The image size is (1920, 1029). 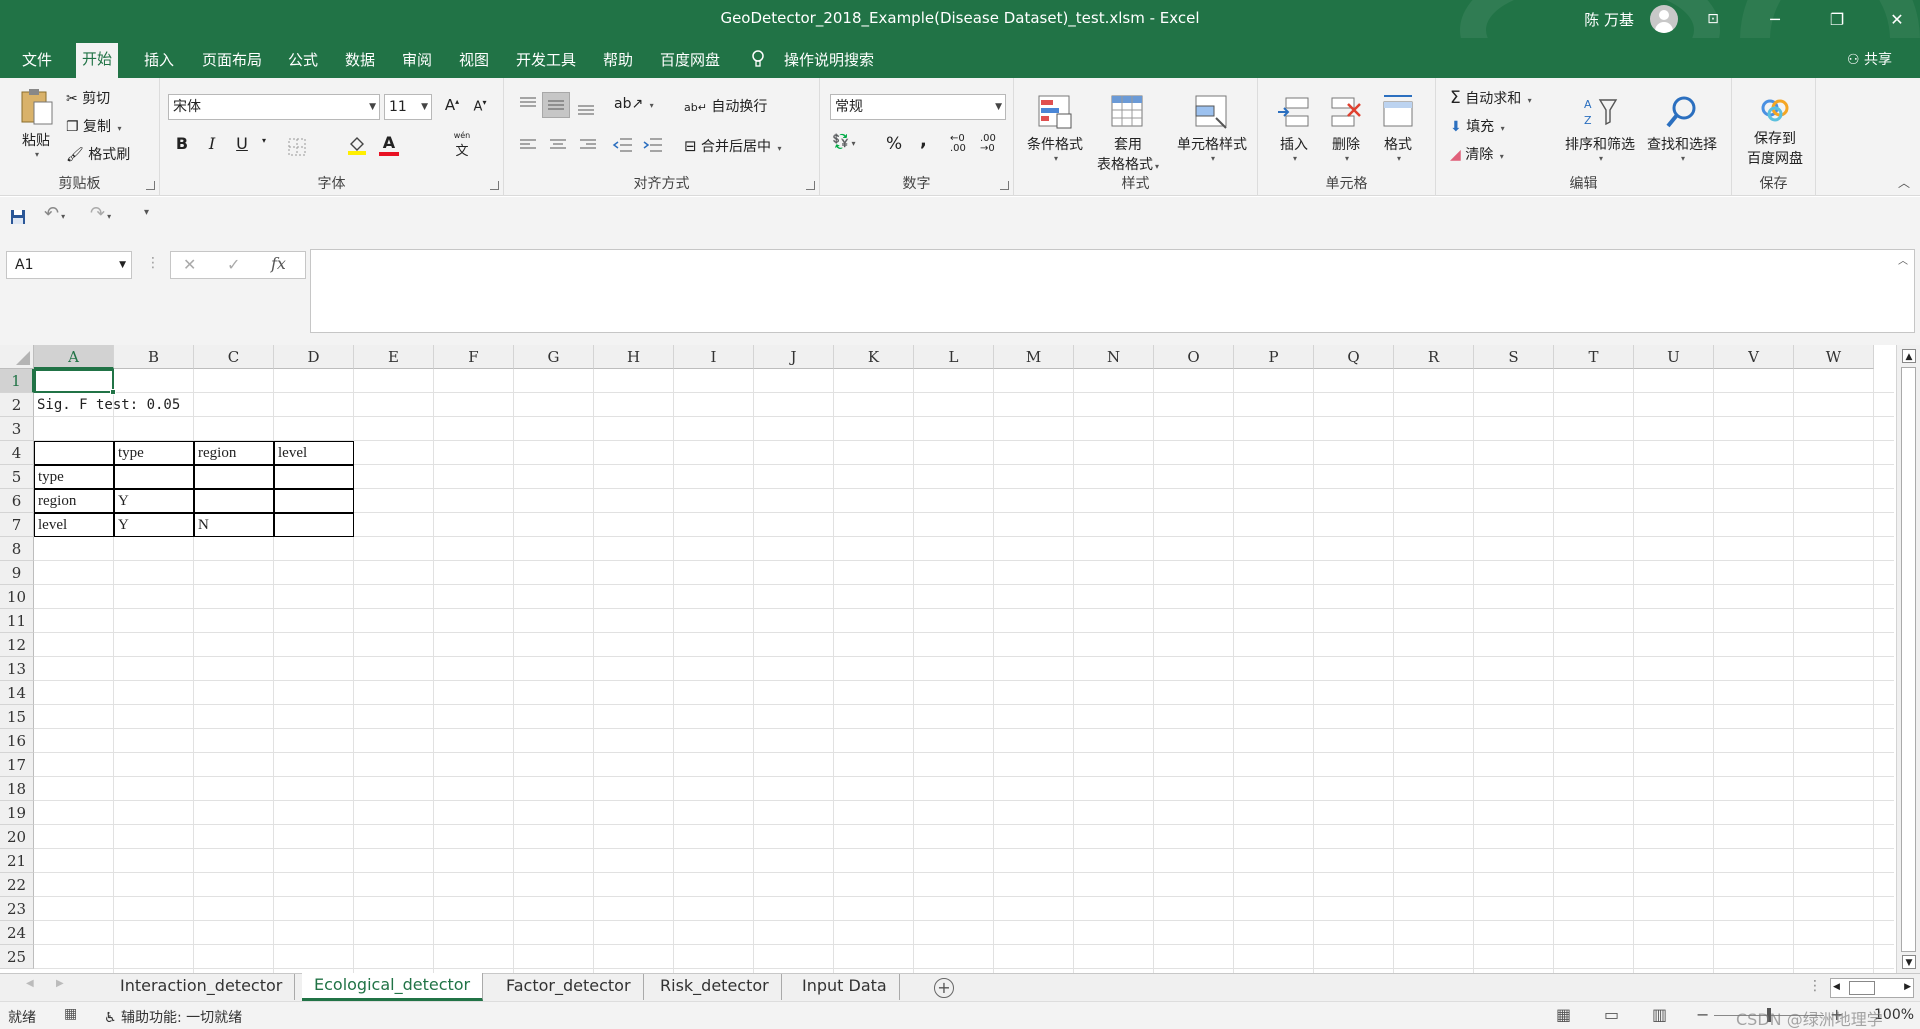 I want to click on find-select-button: 查找和选择 ▾, so click(x=1682, y=128).